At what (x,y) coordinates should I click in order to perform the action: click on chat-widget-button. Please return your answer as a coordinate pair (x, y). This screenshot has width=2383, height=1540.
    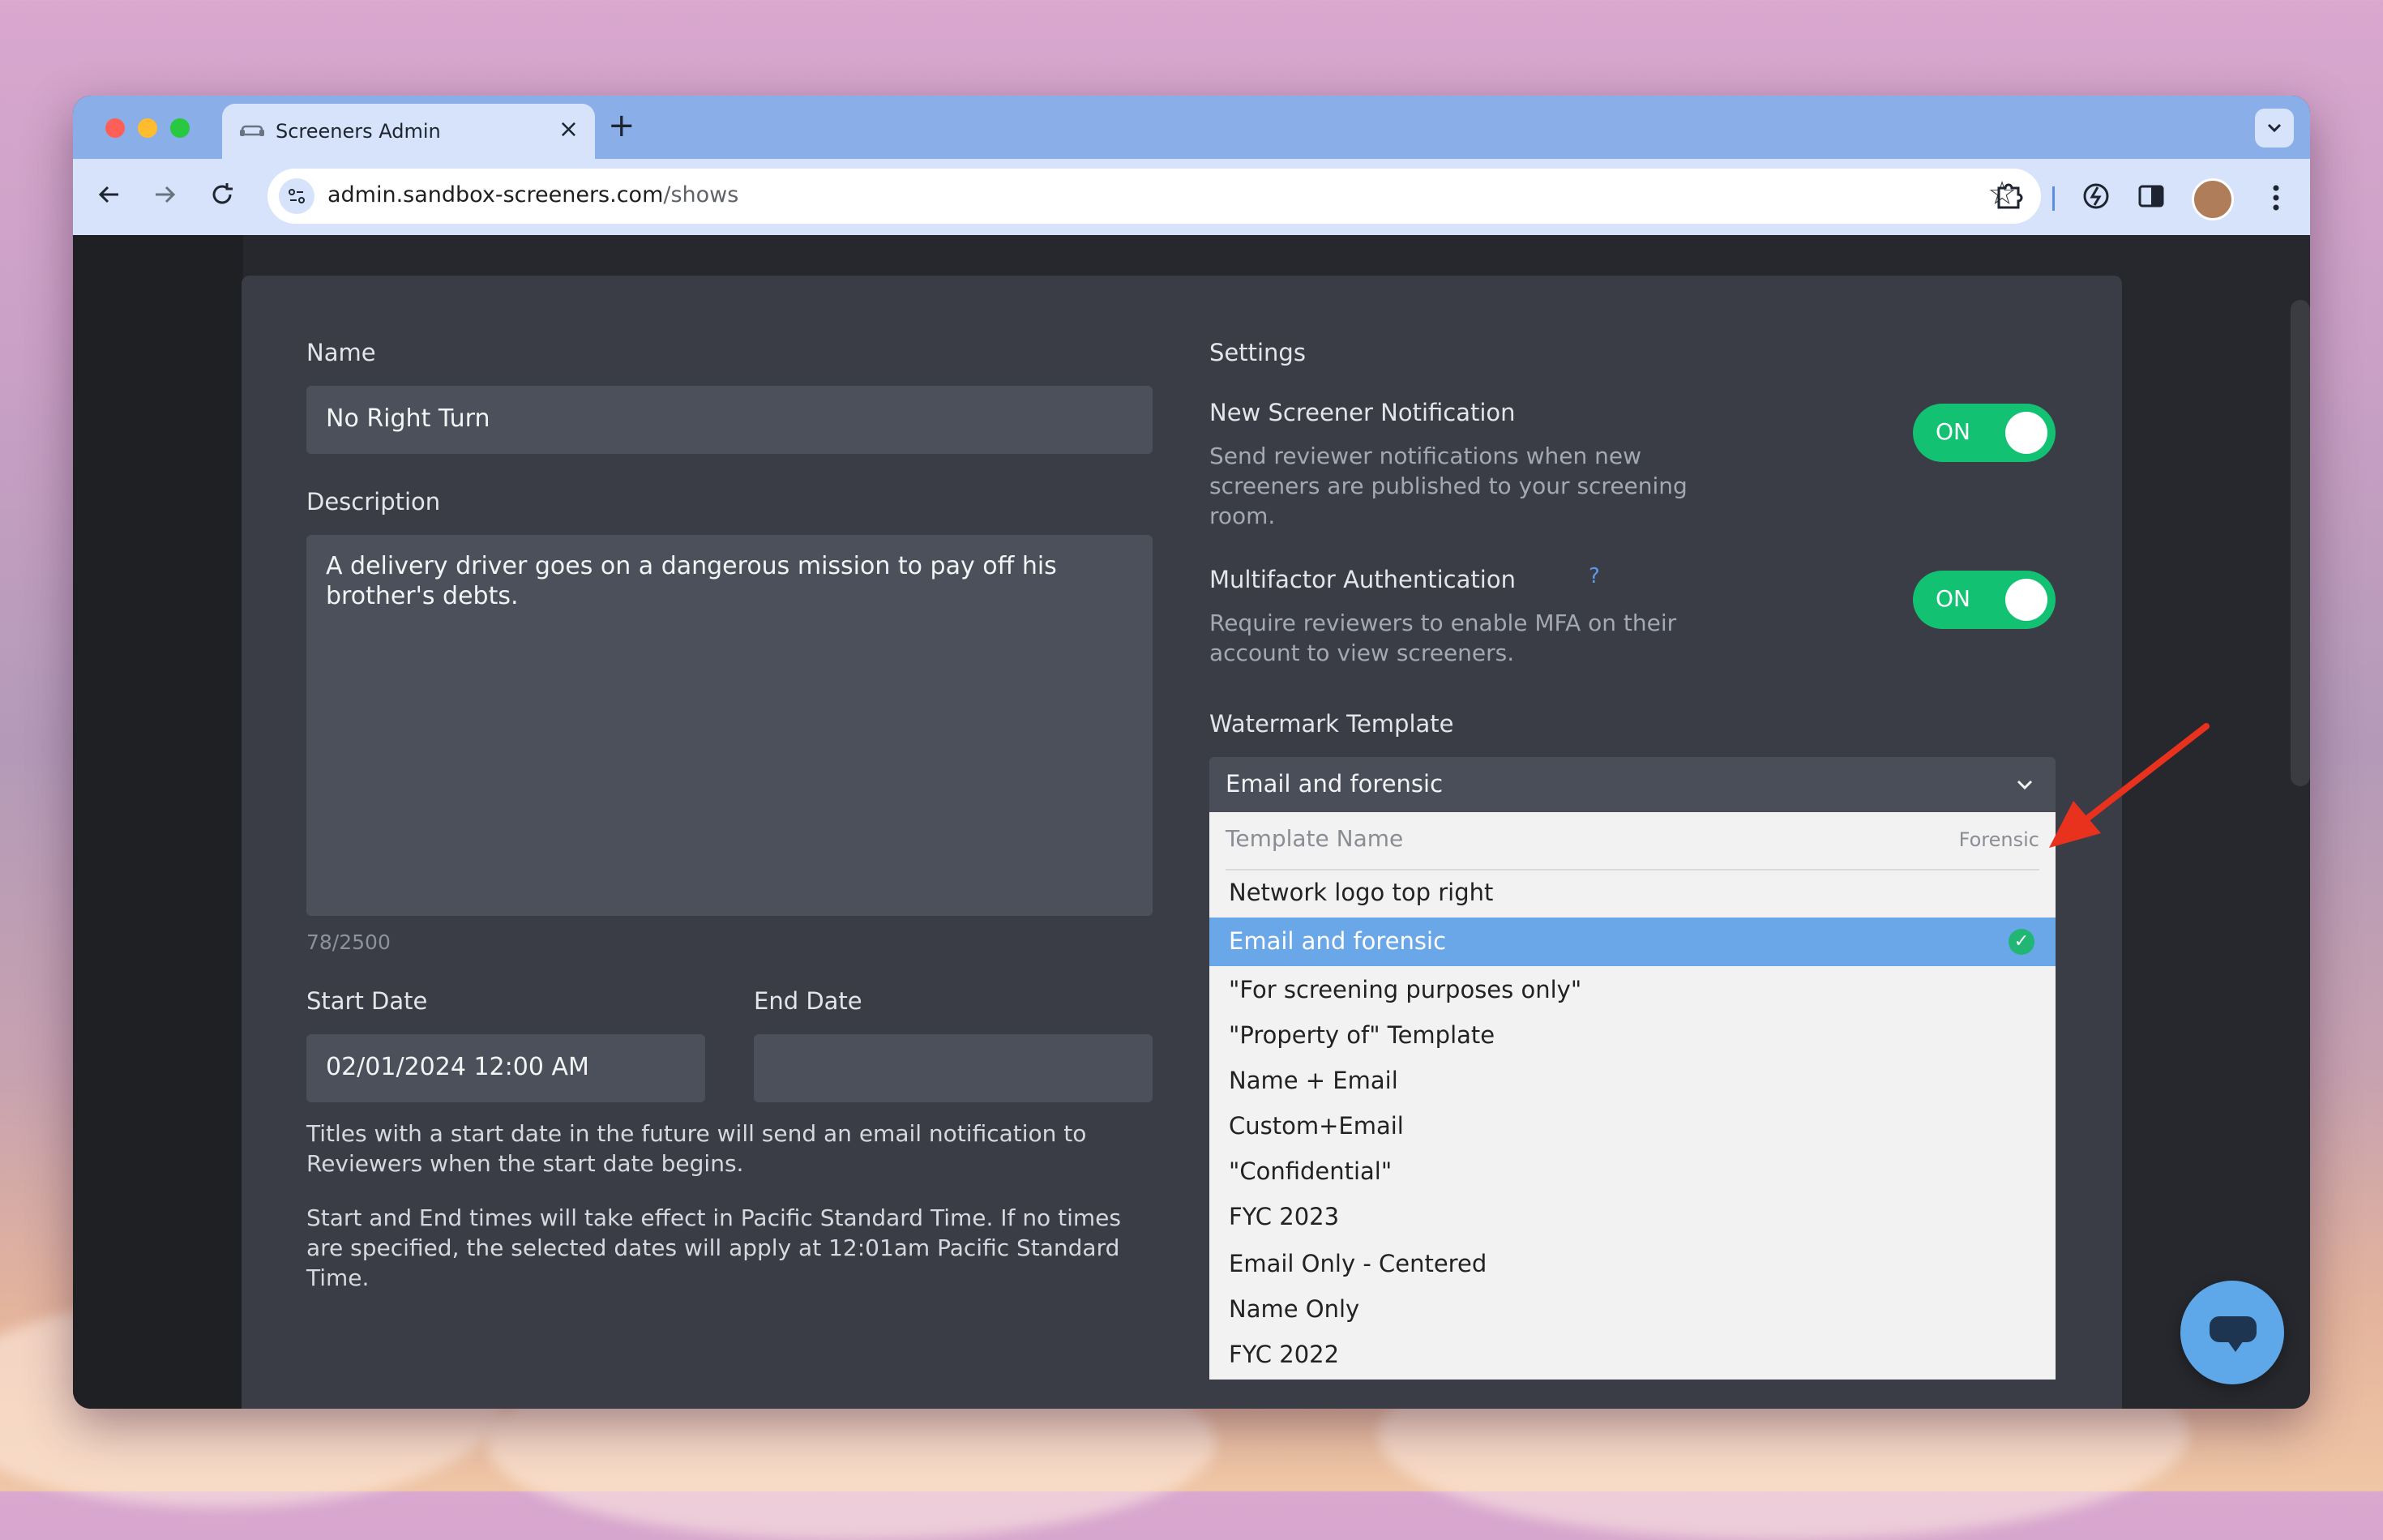
    Looking at the image, I should click on (2232, 1332).